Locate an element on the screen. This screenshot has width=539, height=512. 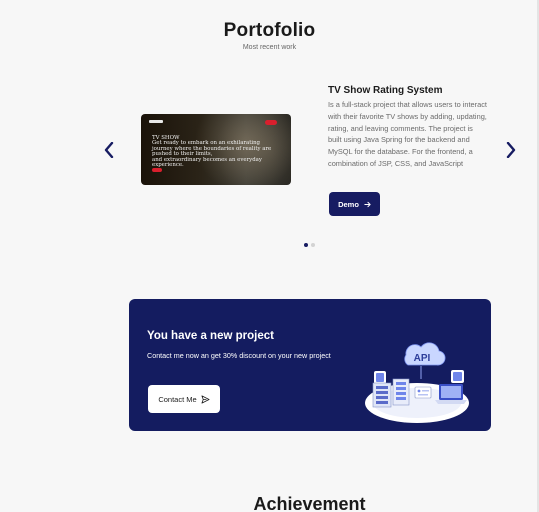
contact-me-button: Contact Me is located at coordinates (184, 399).